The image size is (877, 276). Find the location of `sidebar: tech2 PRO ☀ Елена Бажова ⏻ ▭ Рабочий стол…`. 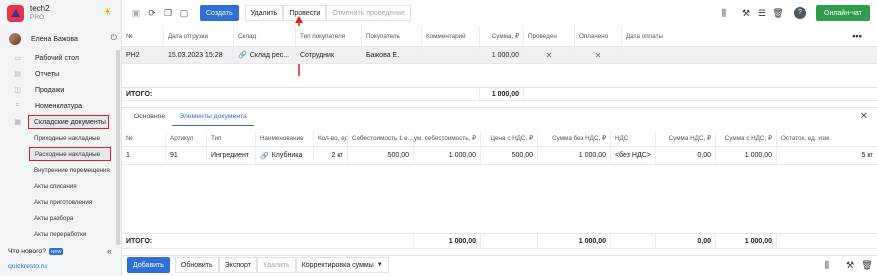

sidebar: tech2 PRO ☀ Елена Бажова ⏻ ▭ Рабочий стол… is located at coordinates (61, 138).